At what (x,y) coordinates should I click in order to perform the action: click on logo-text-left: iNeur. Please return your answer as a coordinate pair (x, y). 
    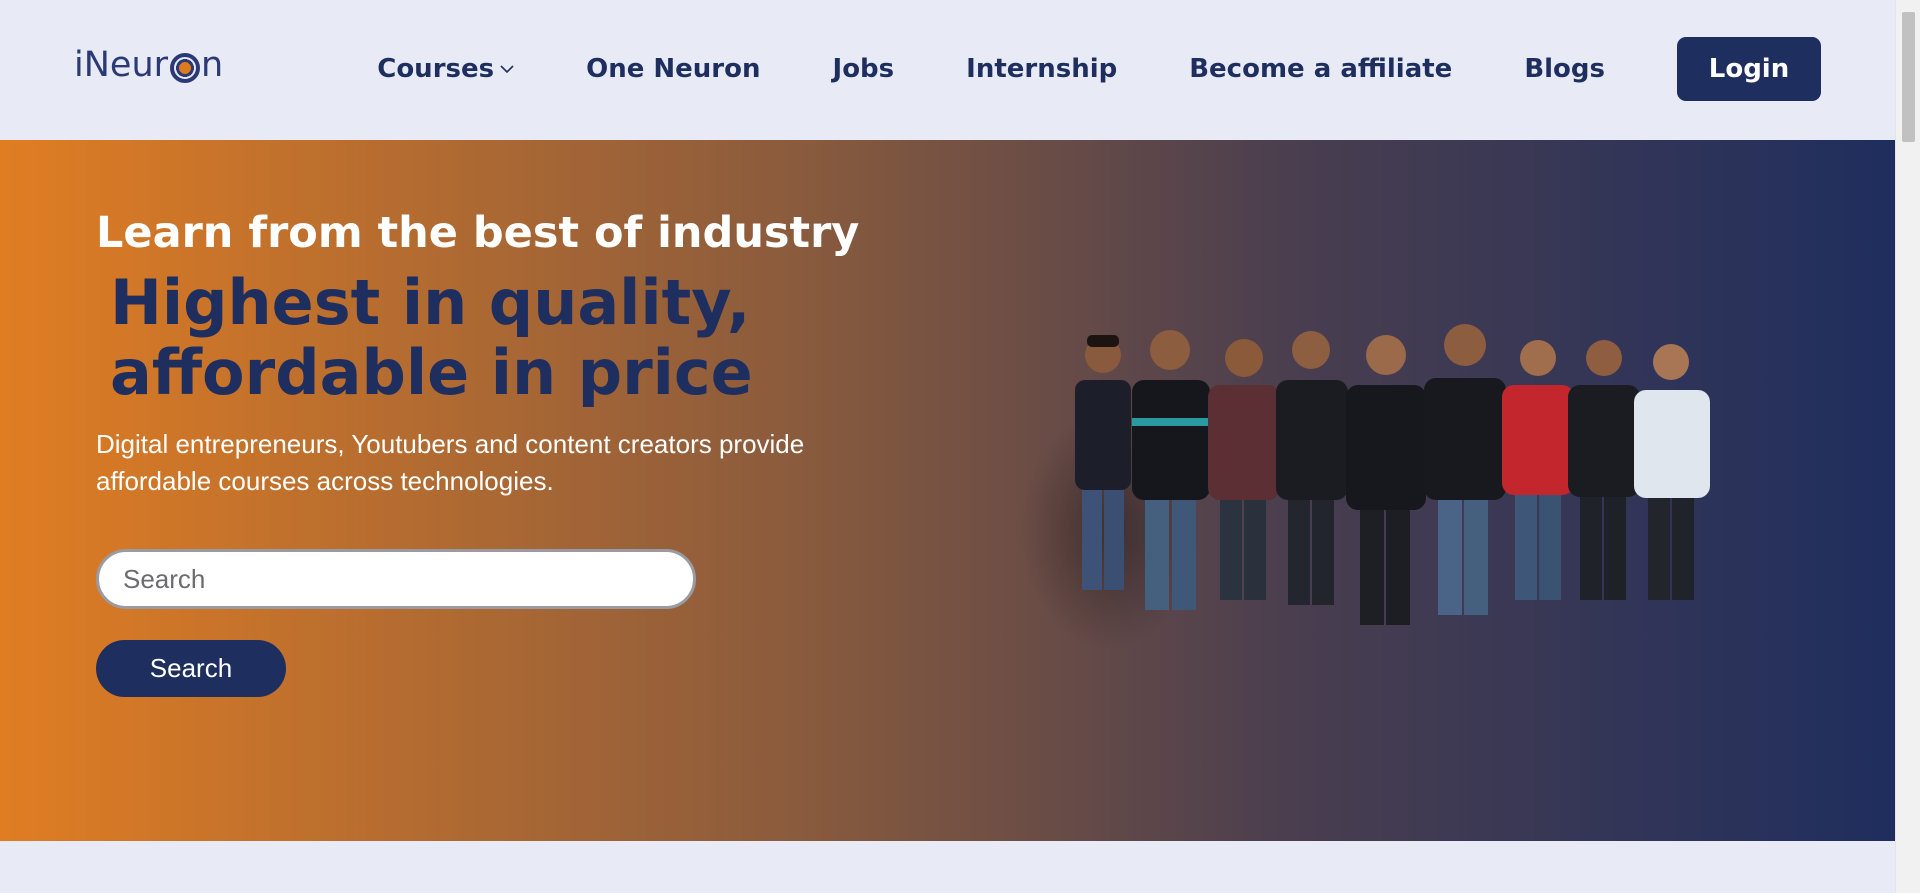
    Looking at the image, I should click on (121, 65).